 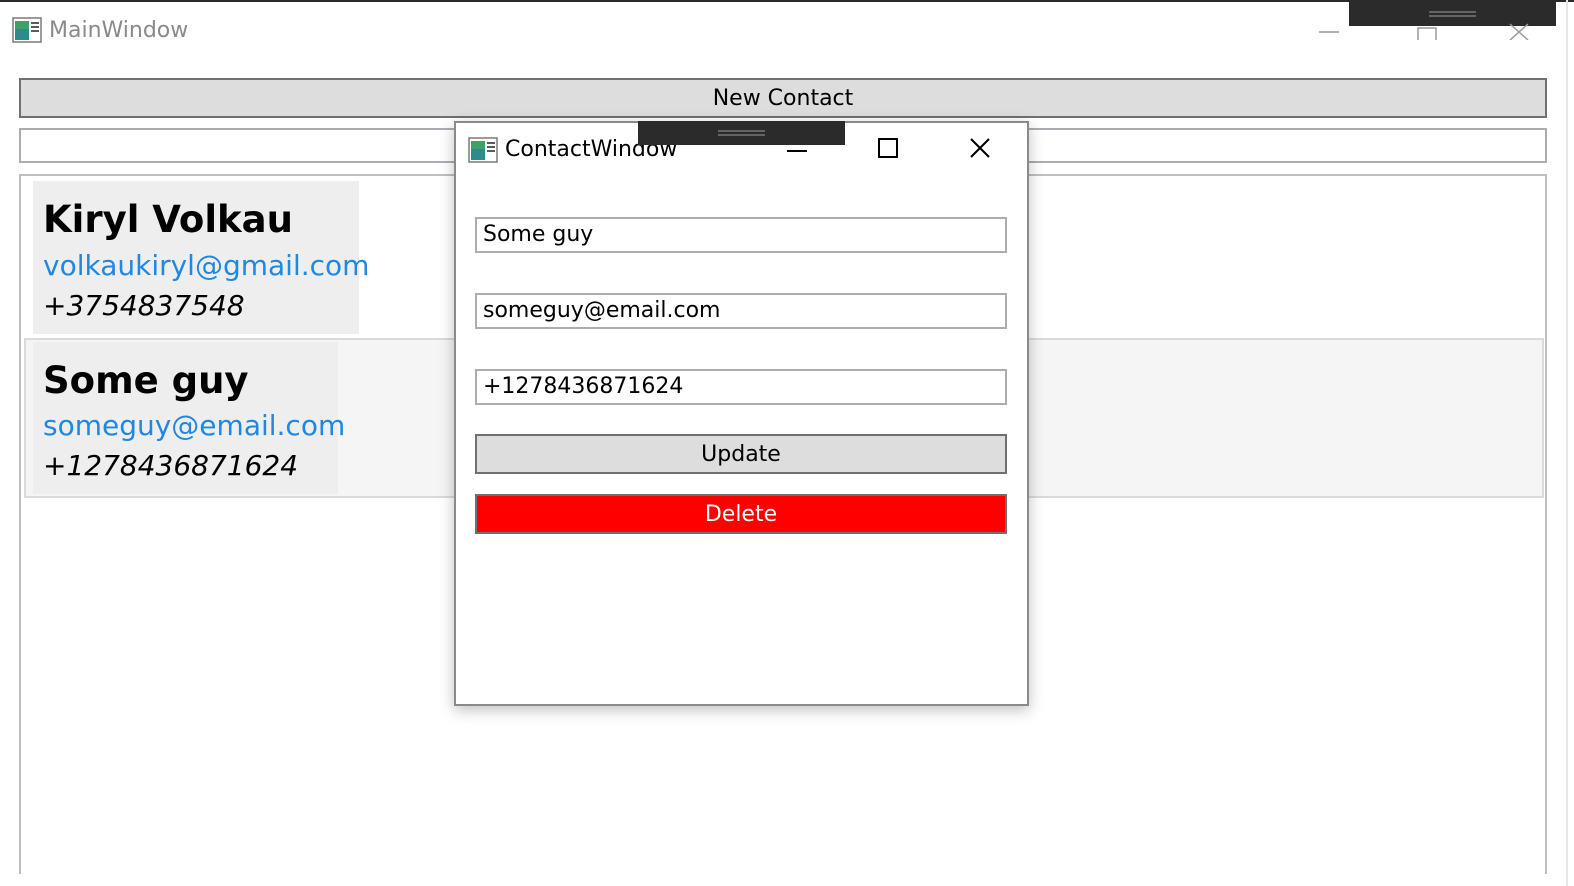 What do you see at coordinates (144, 305) in the screenshot?
I see `contact-phone: +3754837548` at bounding box center [144, 305].